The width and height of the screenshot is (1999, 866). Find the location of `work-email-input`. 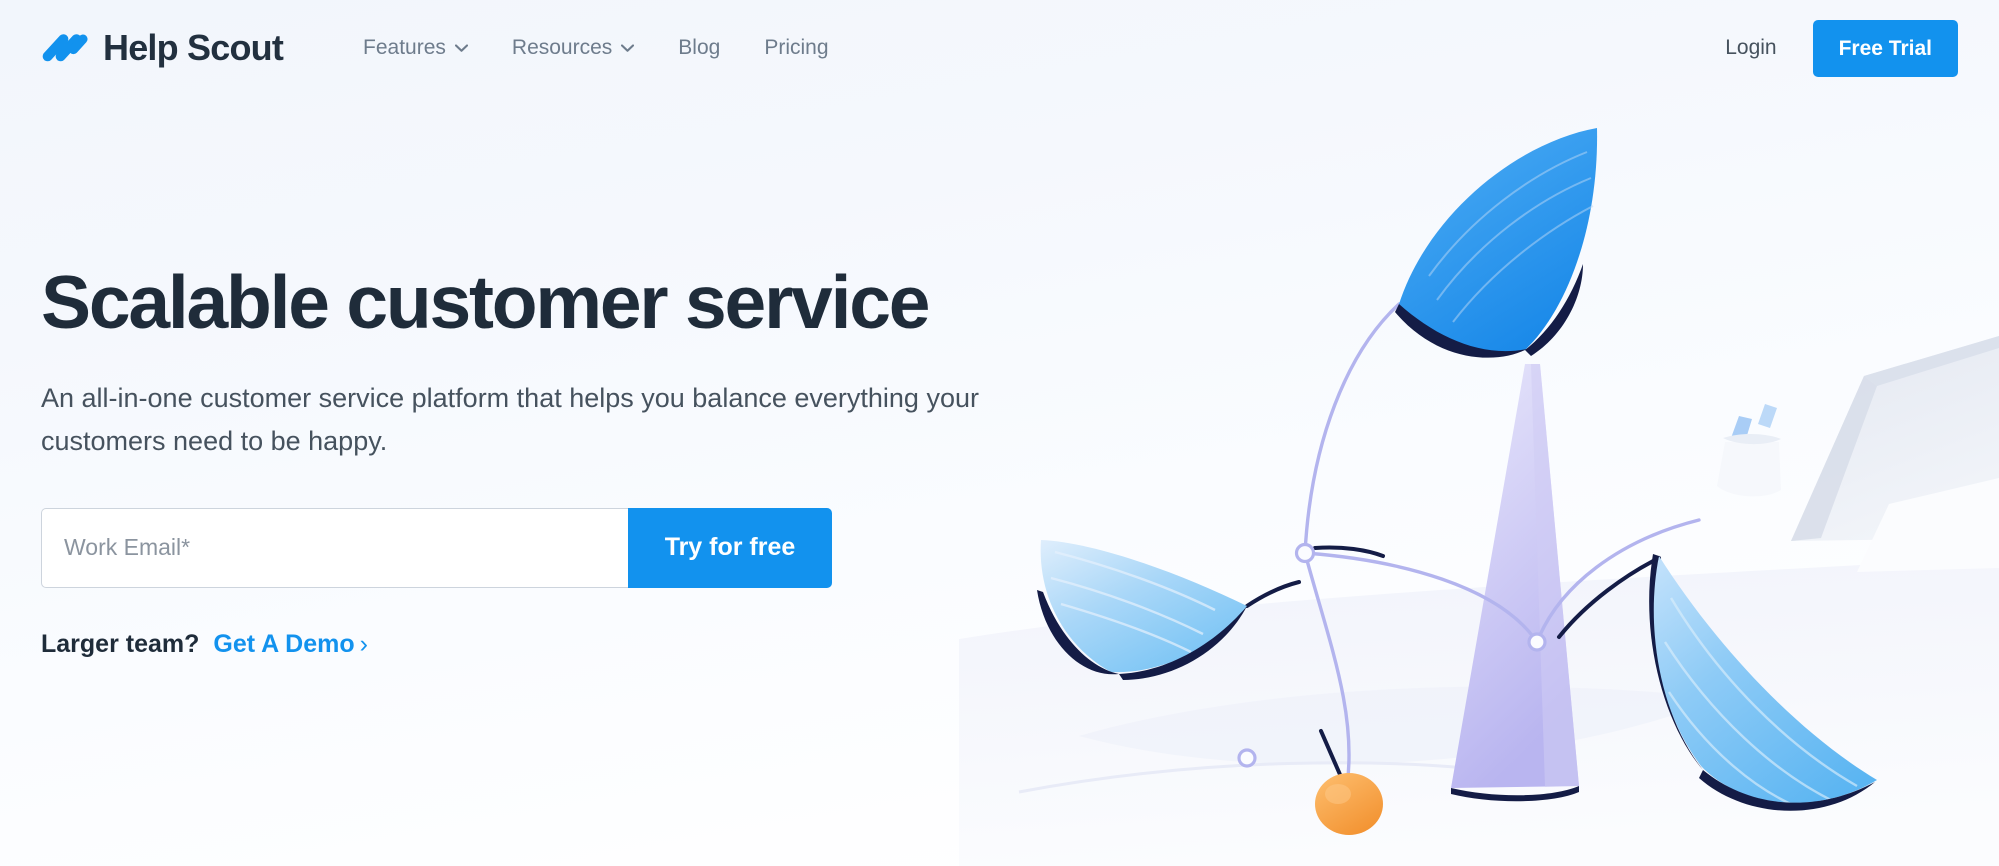

work-email-input is located at coordinates (334, 547).